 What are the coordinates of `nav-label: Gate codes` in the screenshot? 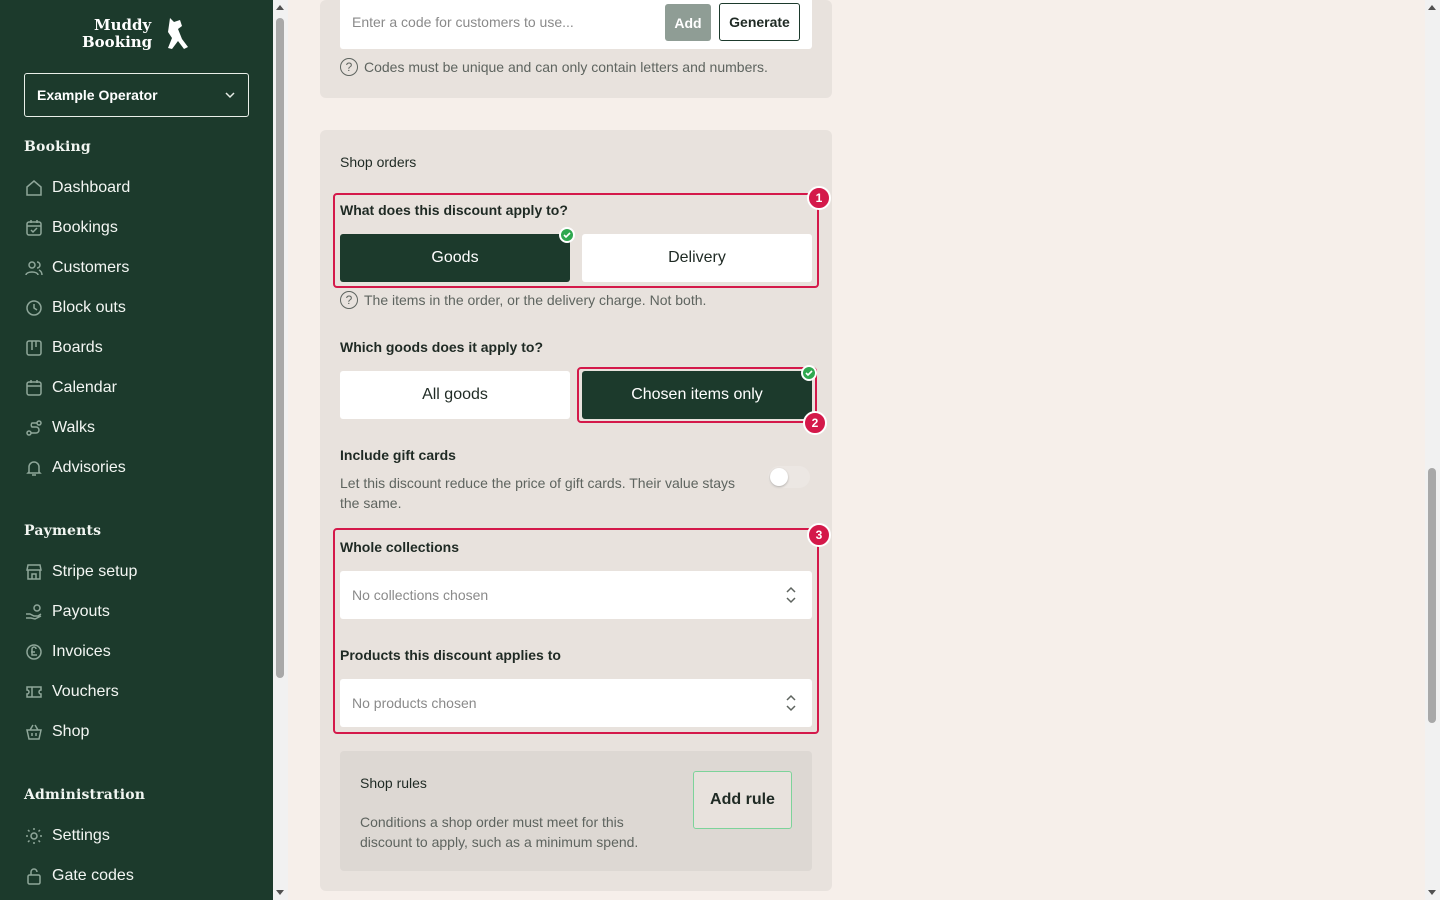 It's located at (93, 875).